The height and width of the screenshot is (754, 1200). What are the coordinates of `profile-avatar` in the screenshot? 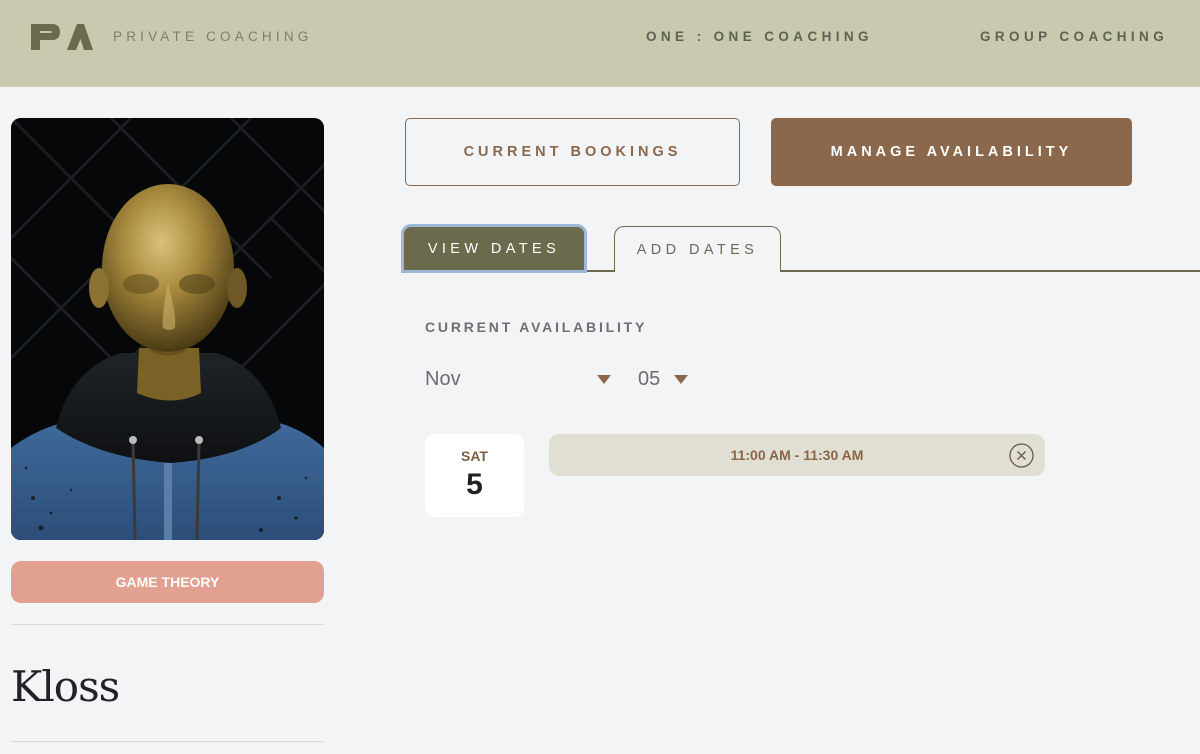 It's located at (167, 329).